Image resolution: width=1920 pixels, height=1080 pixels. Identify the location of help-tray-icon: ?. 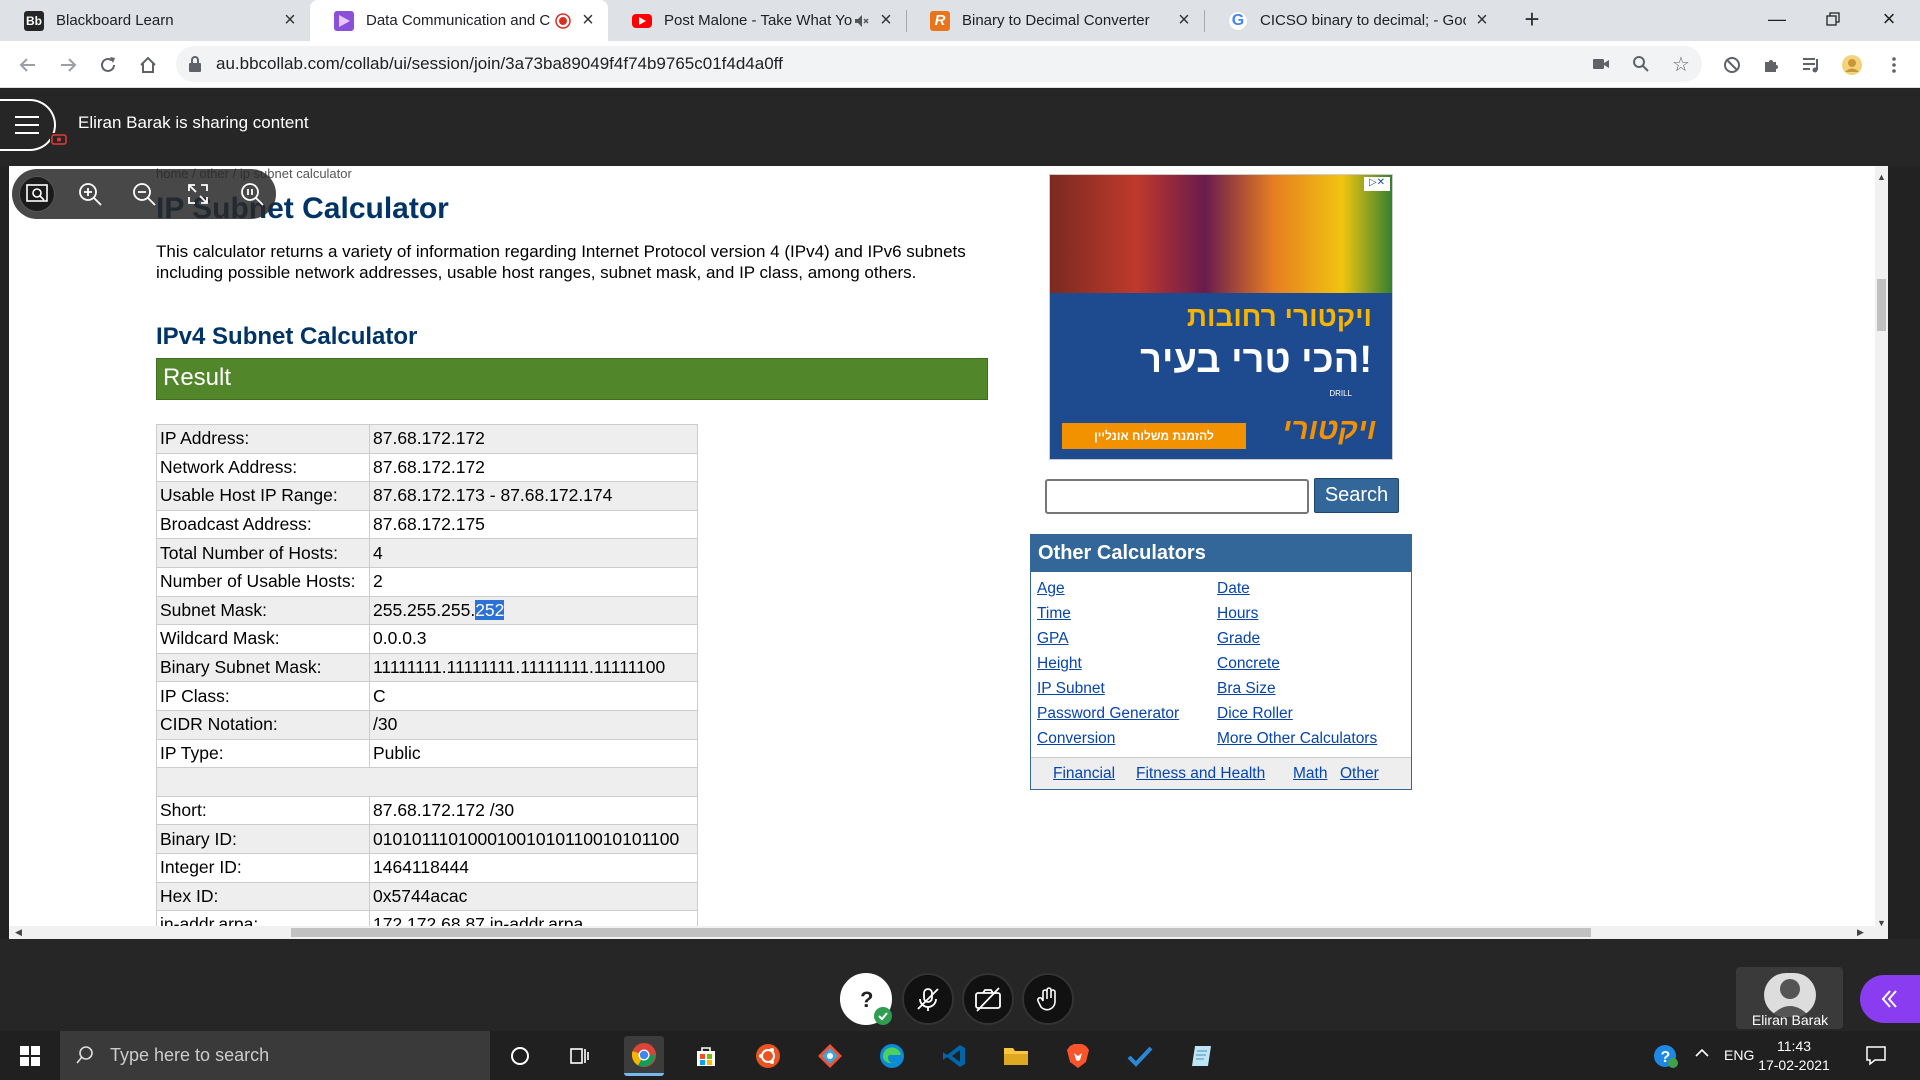
(1665, 1056).